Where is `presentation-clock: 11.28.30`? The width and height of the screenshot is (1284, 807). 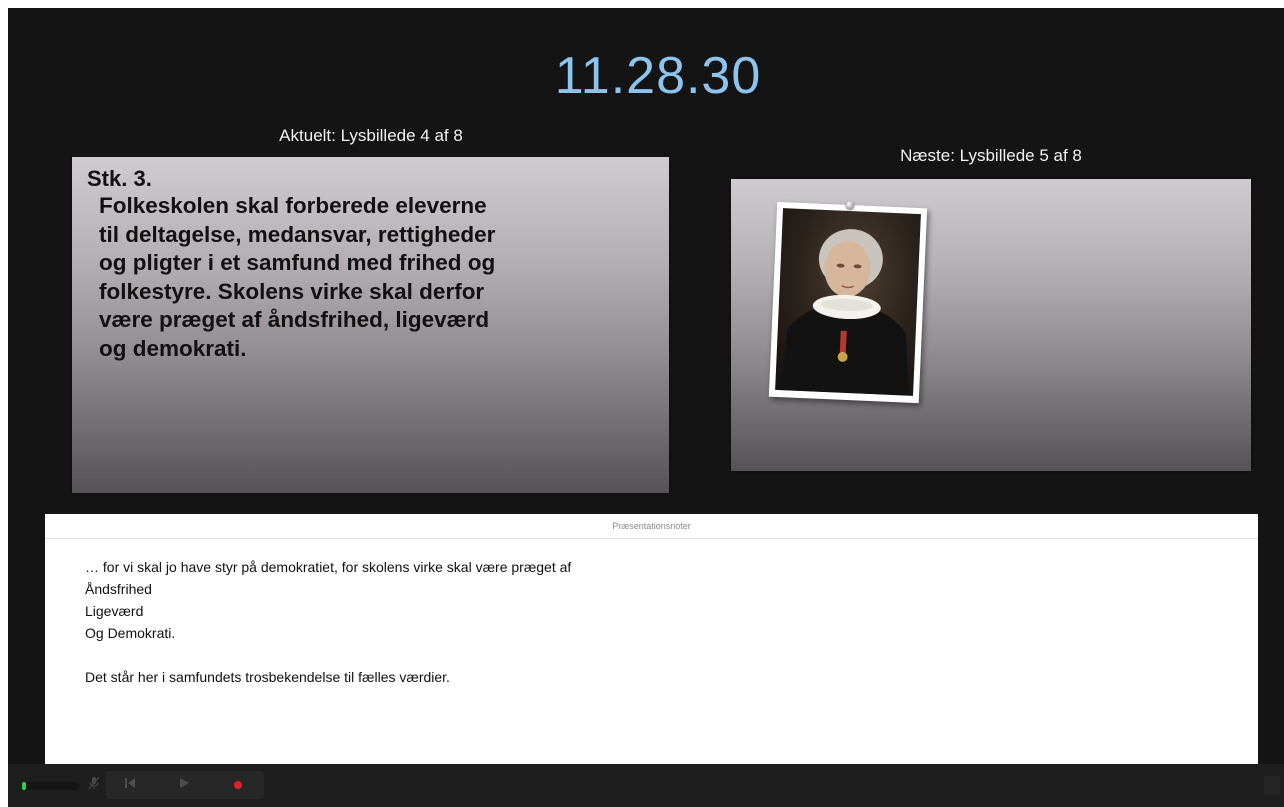
presentation-clock: 11.28.30 is located at coordinates (658, 76).